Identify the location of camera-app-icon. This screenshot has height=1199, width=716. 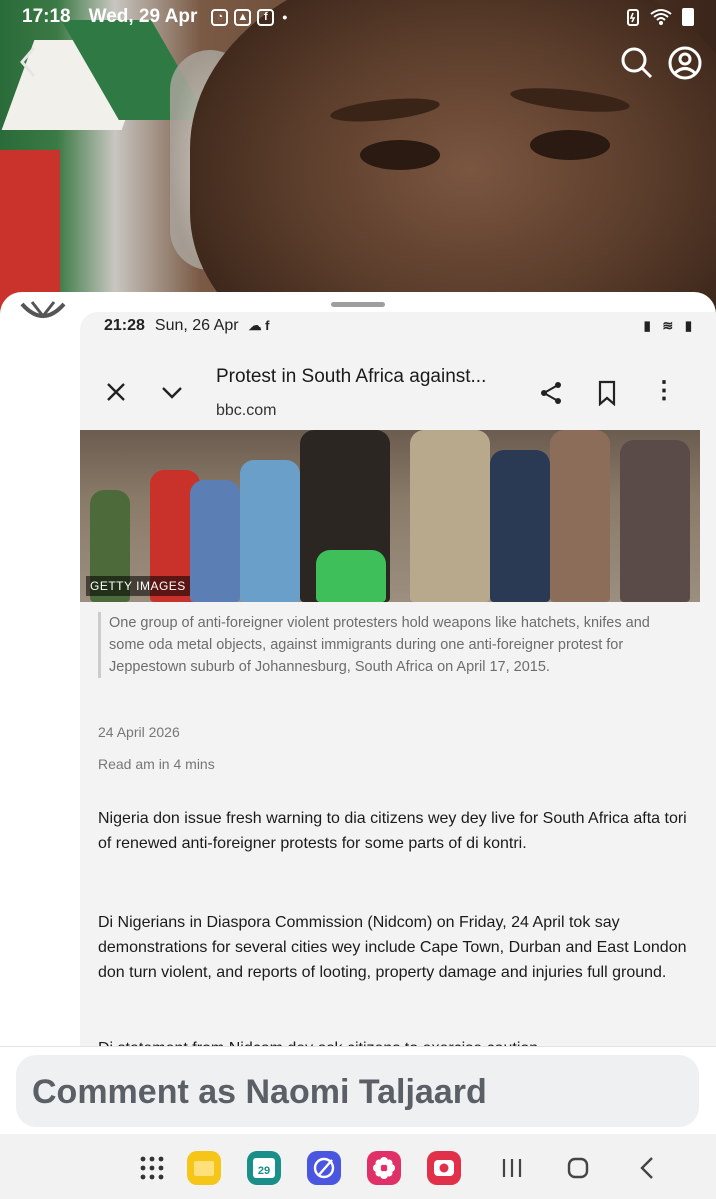
(444, 1168).